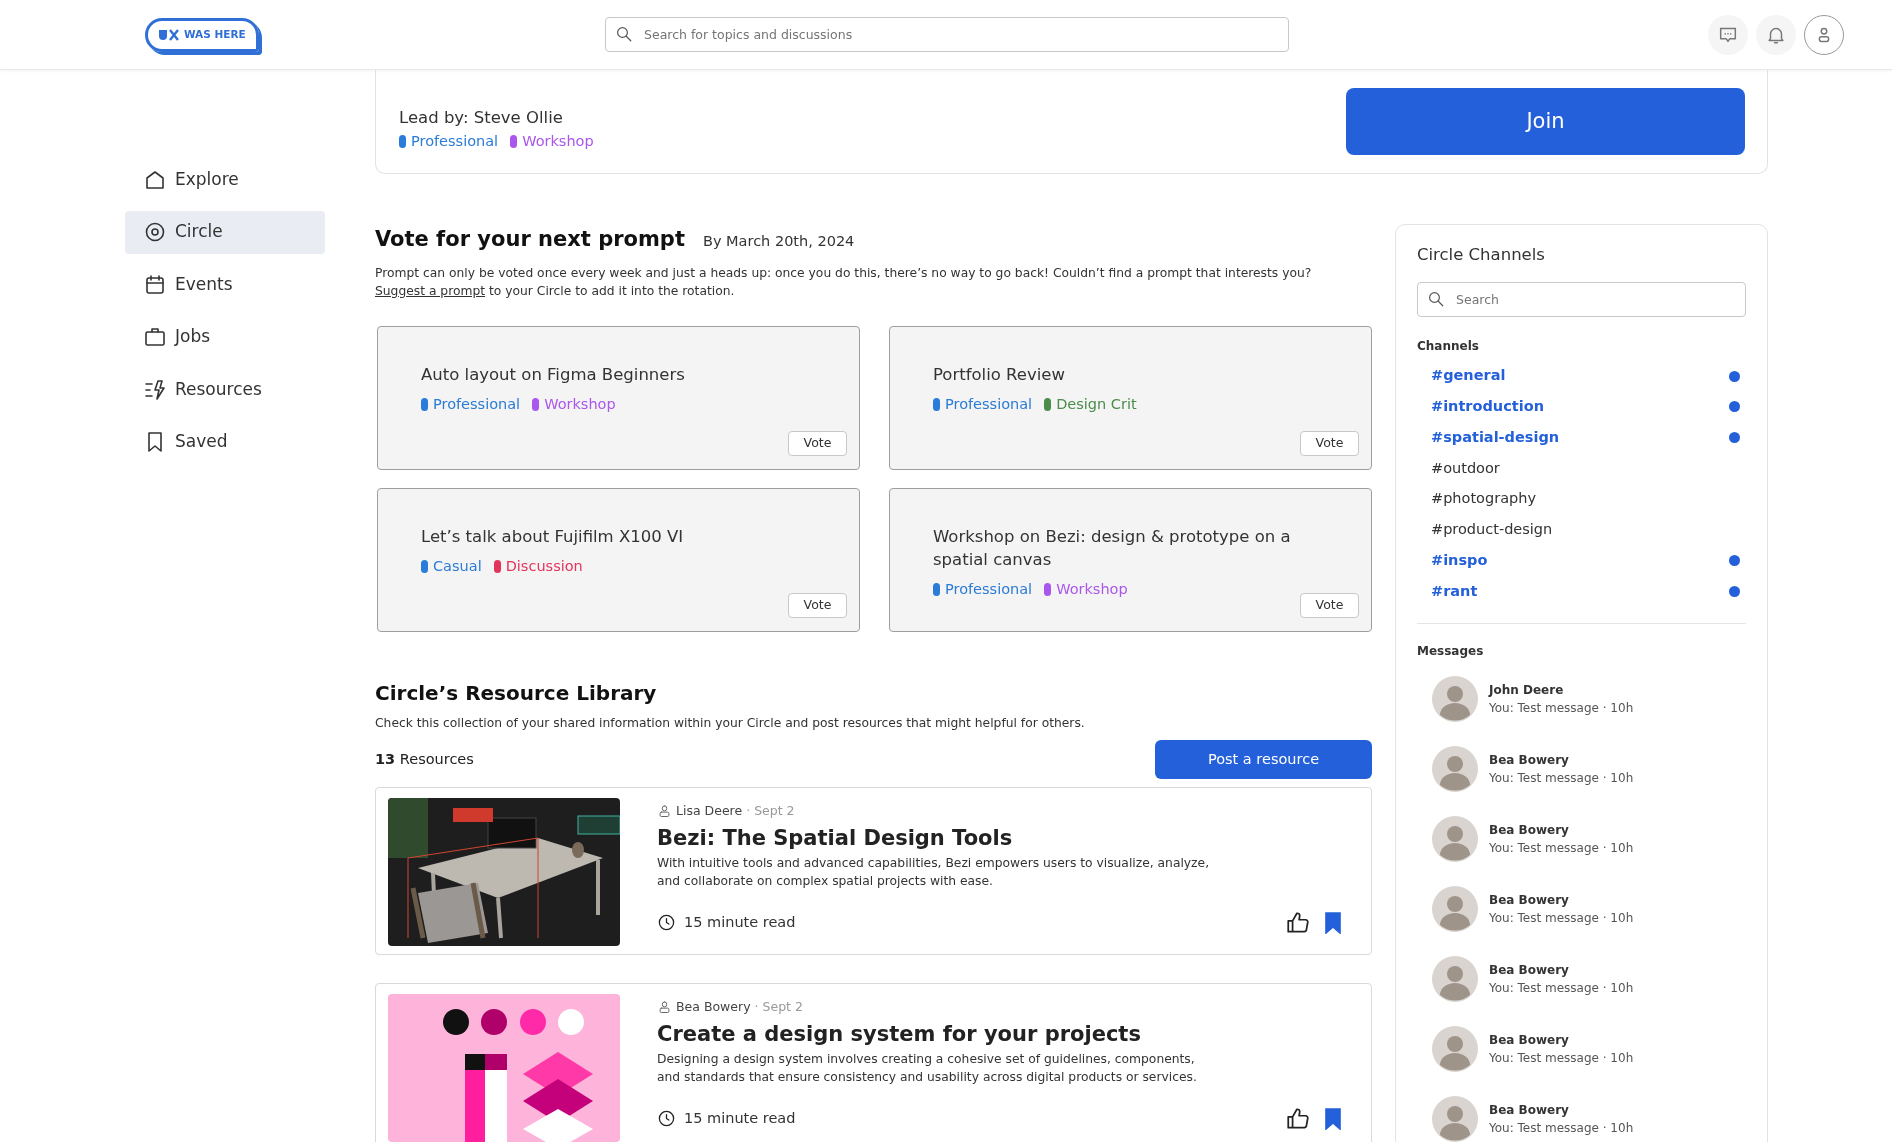  I want to click on resources-icon, so click(155, 389).